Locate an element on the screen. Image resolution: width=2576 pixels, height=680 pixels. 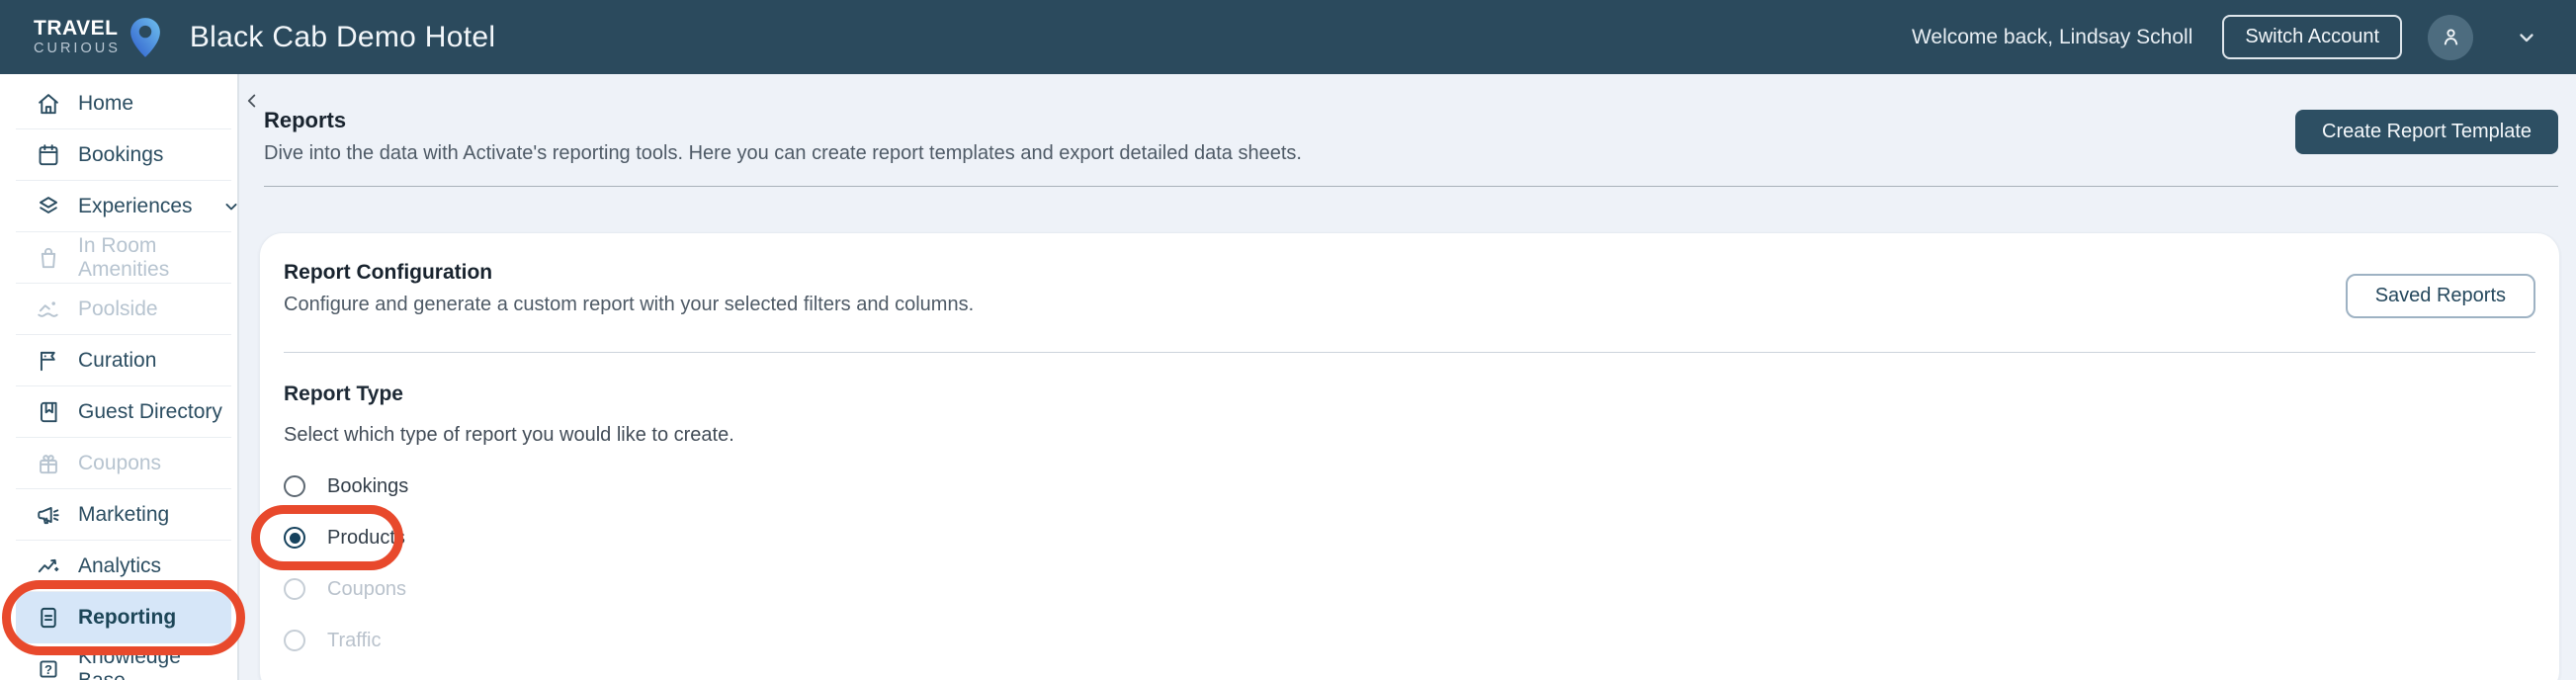
radio-label: Products is located at coordinates (366, 537).